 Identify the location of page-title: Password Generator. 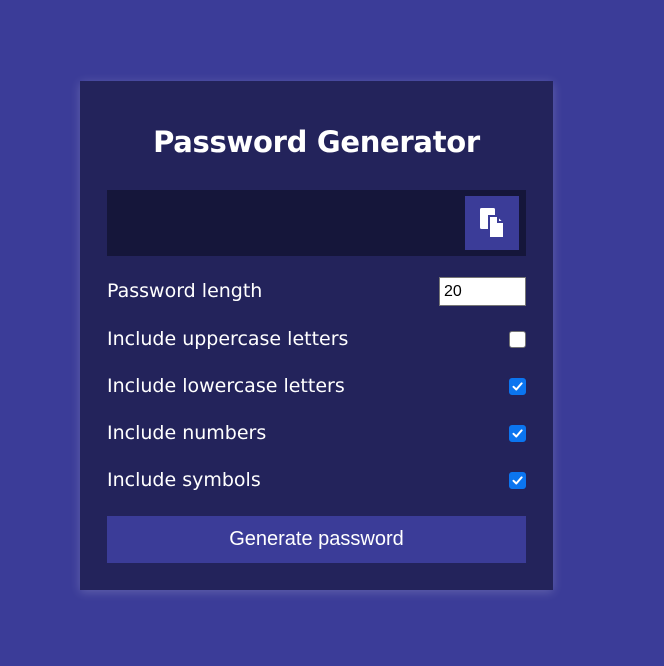
(316, 142).